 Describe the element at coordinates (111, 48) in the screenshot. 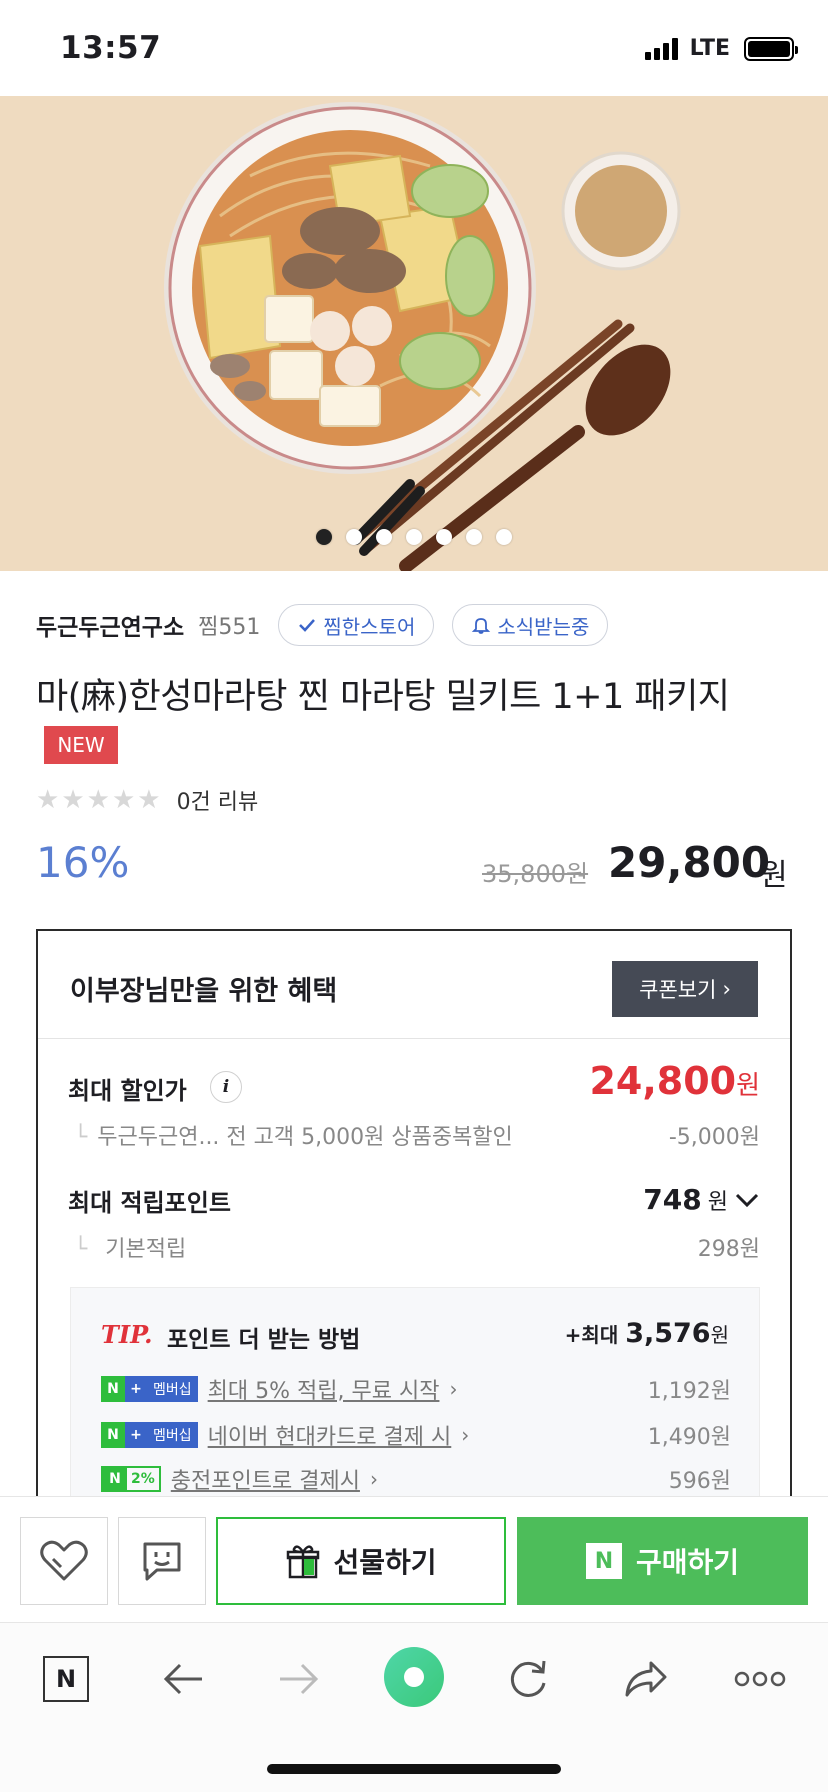

I see `status-time: 13:57` at that location.